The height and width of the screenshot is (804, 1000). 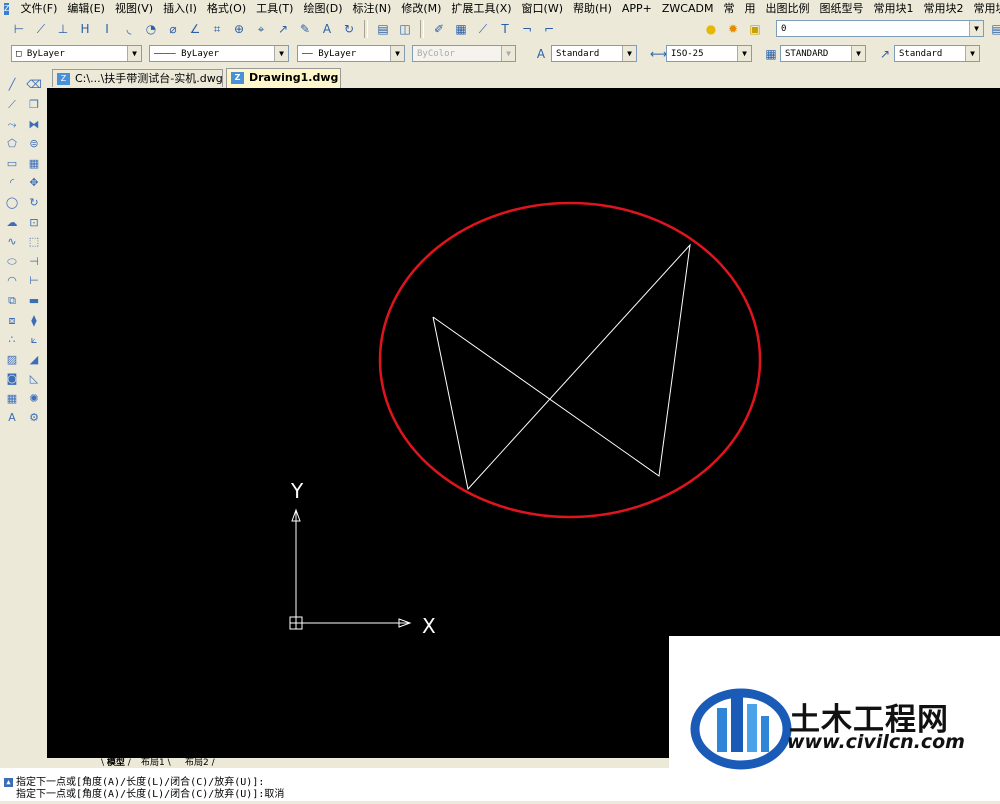 I want to click on polyline-icon: ⤳, so click(x=12, y=125).